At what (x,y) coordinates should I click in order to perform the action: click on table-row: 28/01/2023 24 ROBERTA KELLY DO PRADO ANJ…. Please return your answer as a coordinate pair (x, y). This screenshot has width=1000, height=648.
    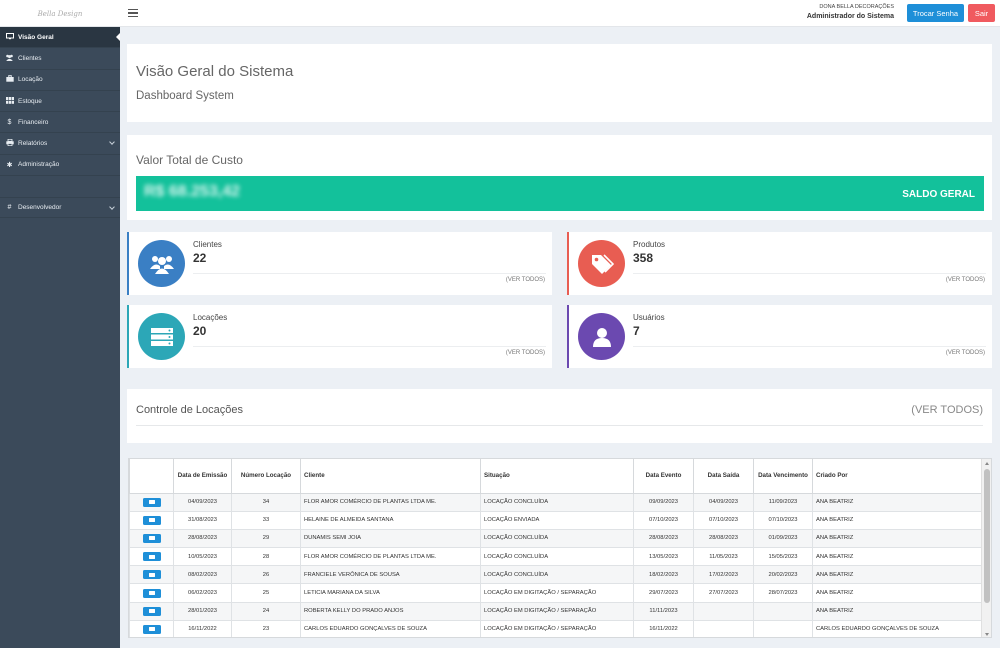
    Looking at the image, I should click on (556, 611).